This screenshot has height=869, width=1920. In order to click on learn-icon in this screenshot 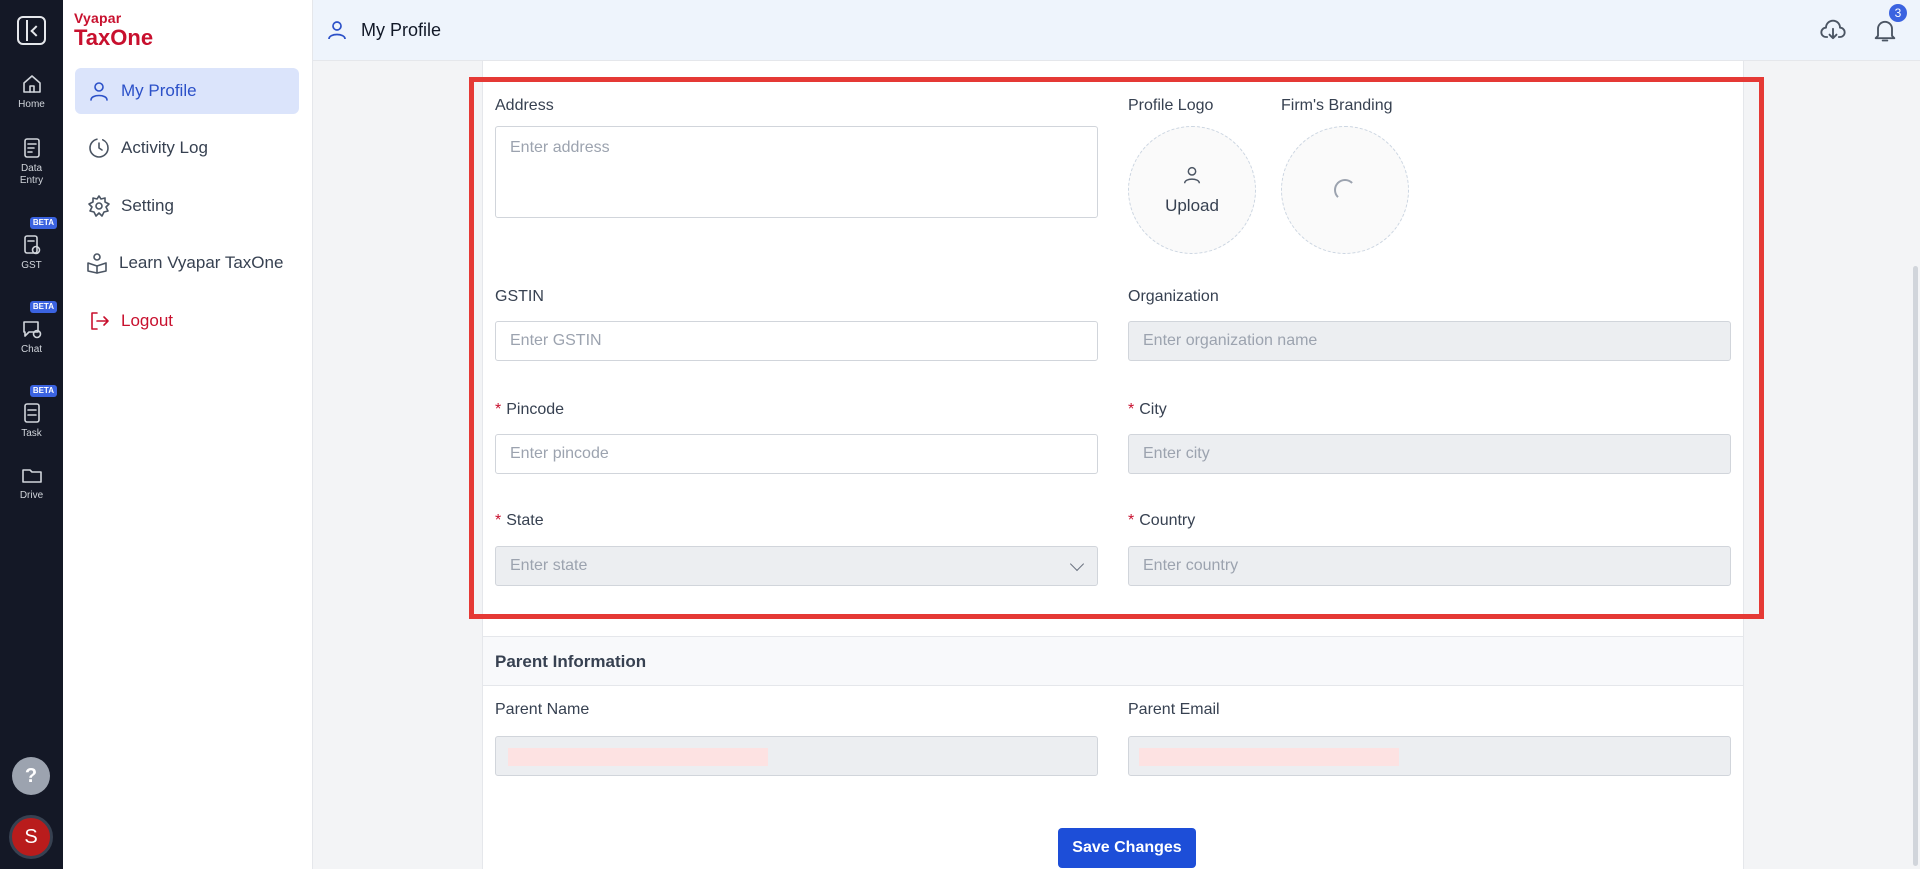, I will do `click(97, 263)`.